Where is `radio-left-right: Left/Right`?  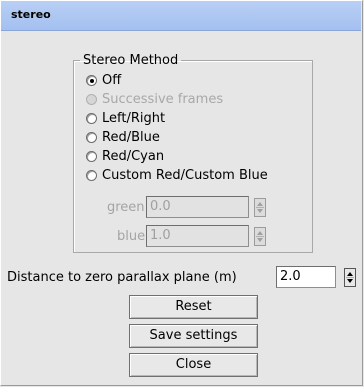
radio-left-right: Left/Right is located at coordinates (125, 118).